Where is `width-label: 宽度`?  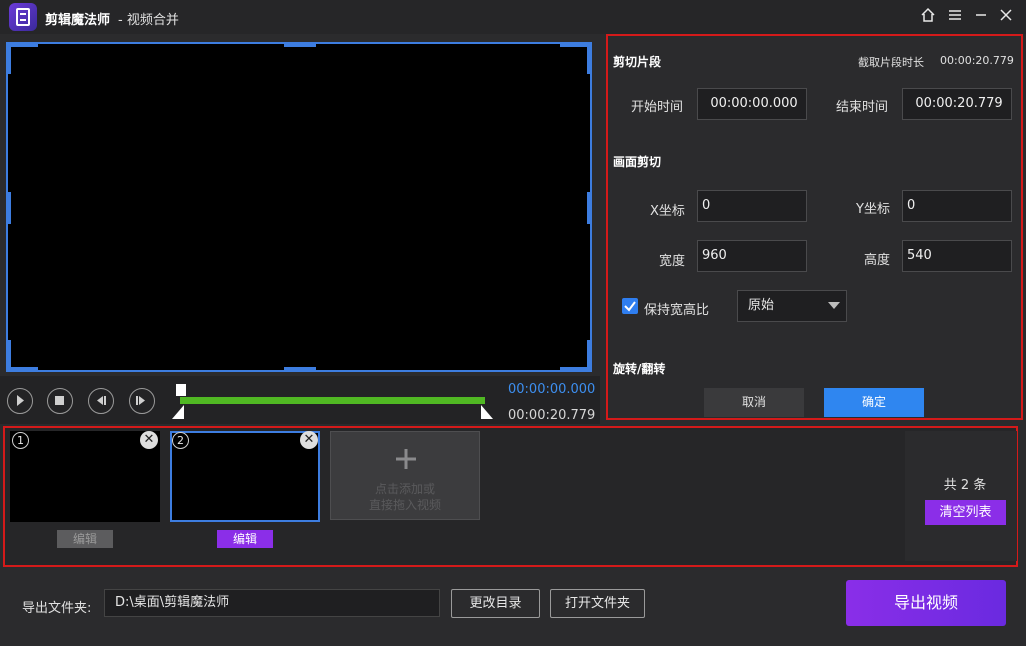
width-label: 宽度 is located at coordinates (672, 261).